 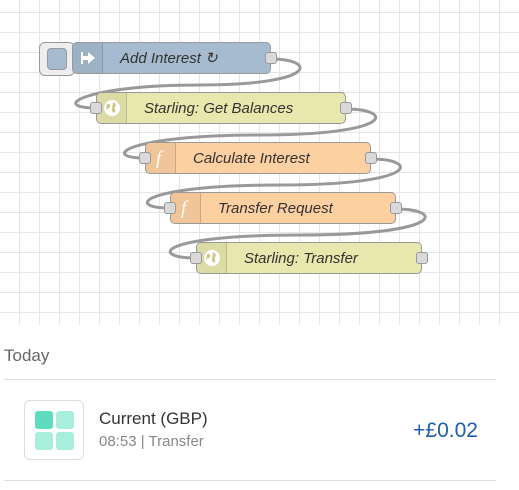 What do you see at coordinates (275, 208) in the screenshot?
I see `node-label: Transfer Request` at bounding box center [275, 208].